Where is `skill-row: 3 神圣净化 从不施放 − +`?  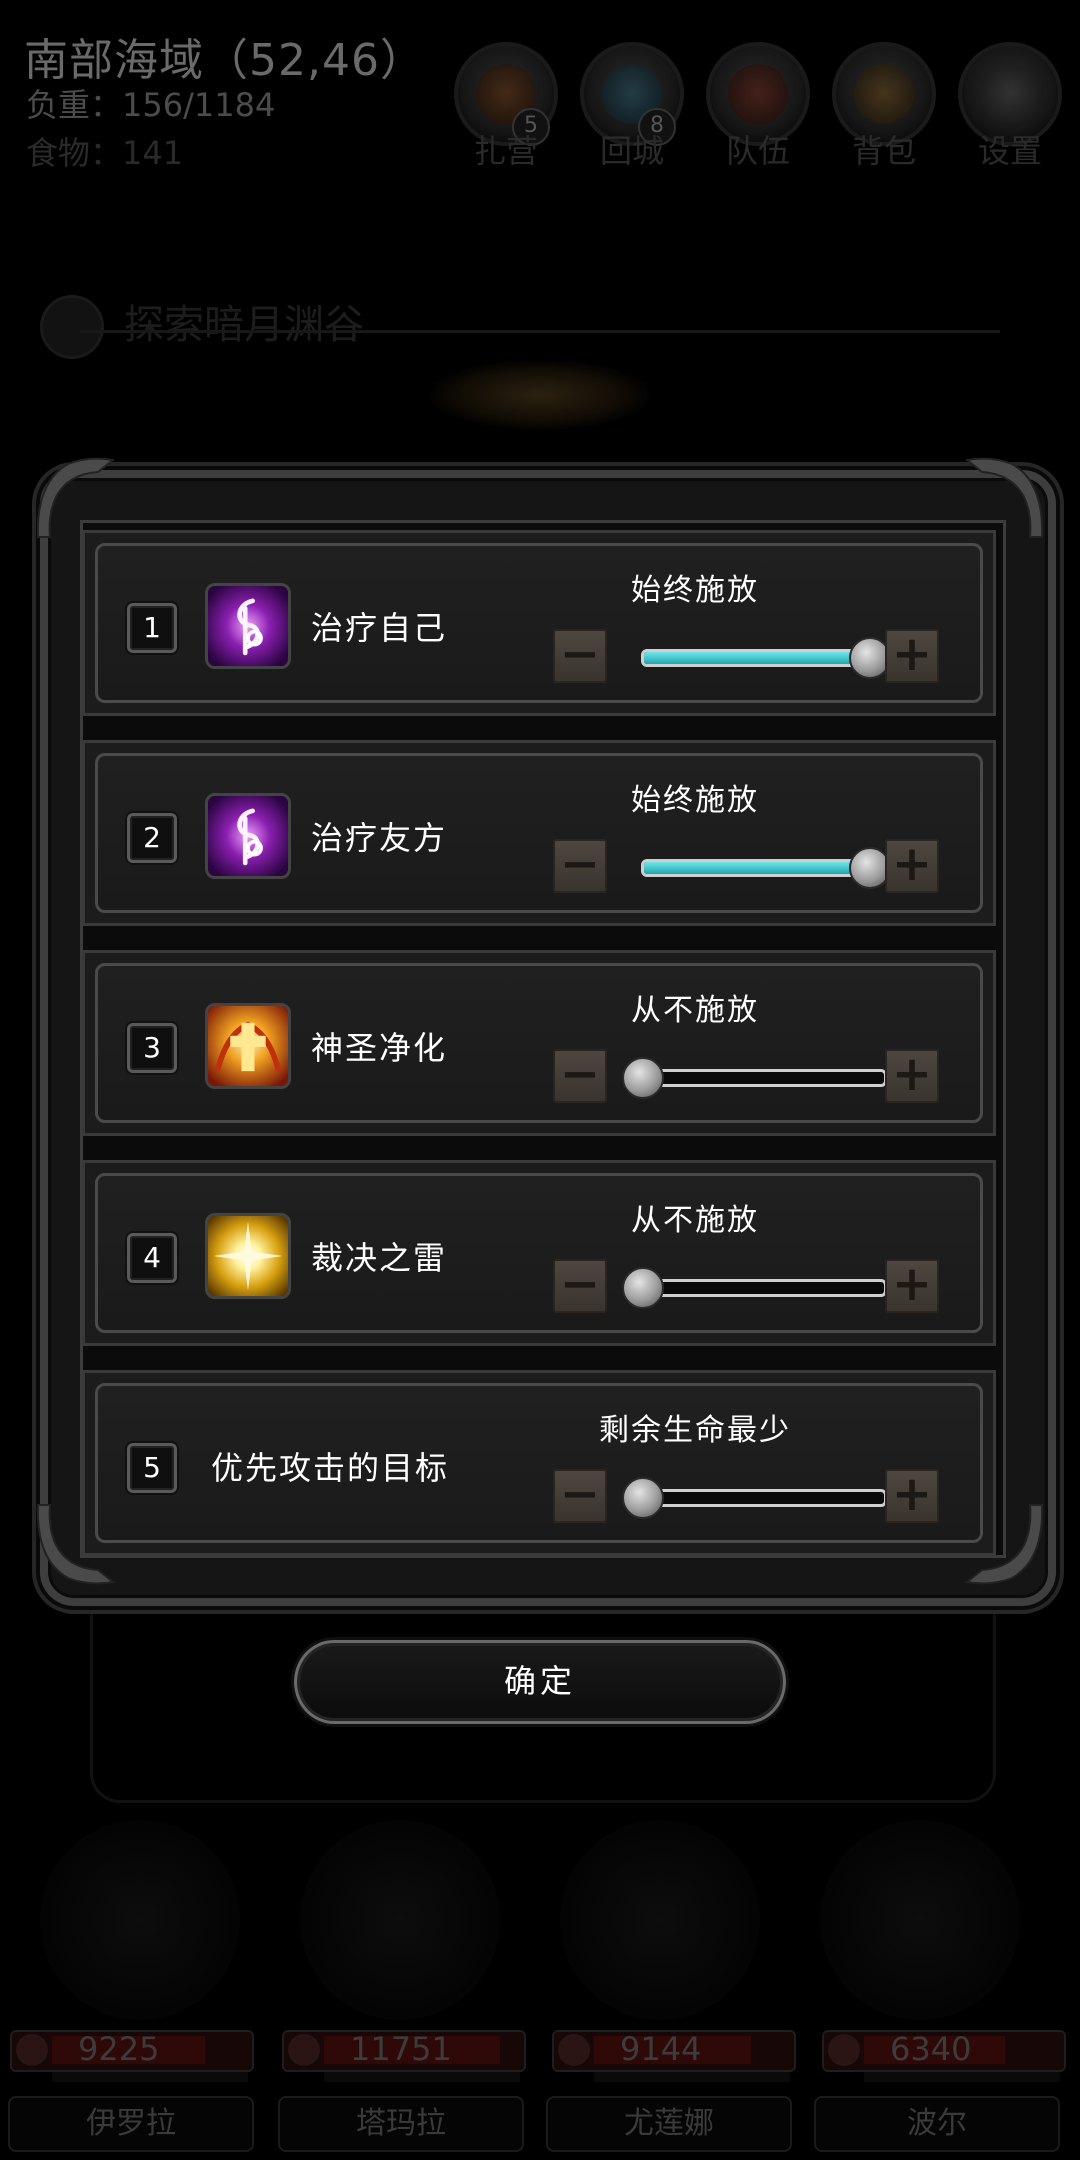 skill-row: 3 神圣净化 从不施放 − + is located at coordinates (539, 1043).